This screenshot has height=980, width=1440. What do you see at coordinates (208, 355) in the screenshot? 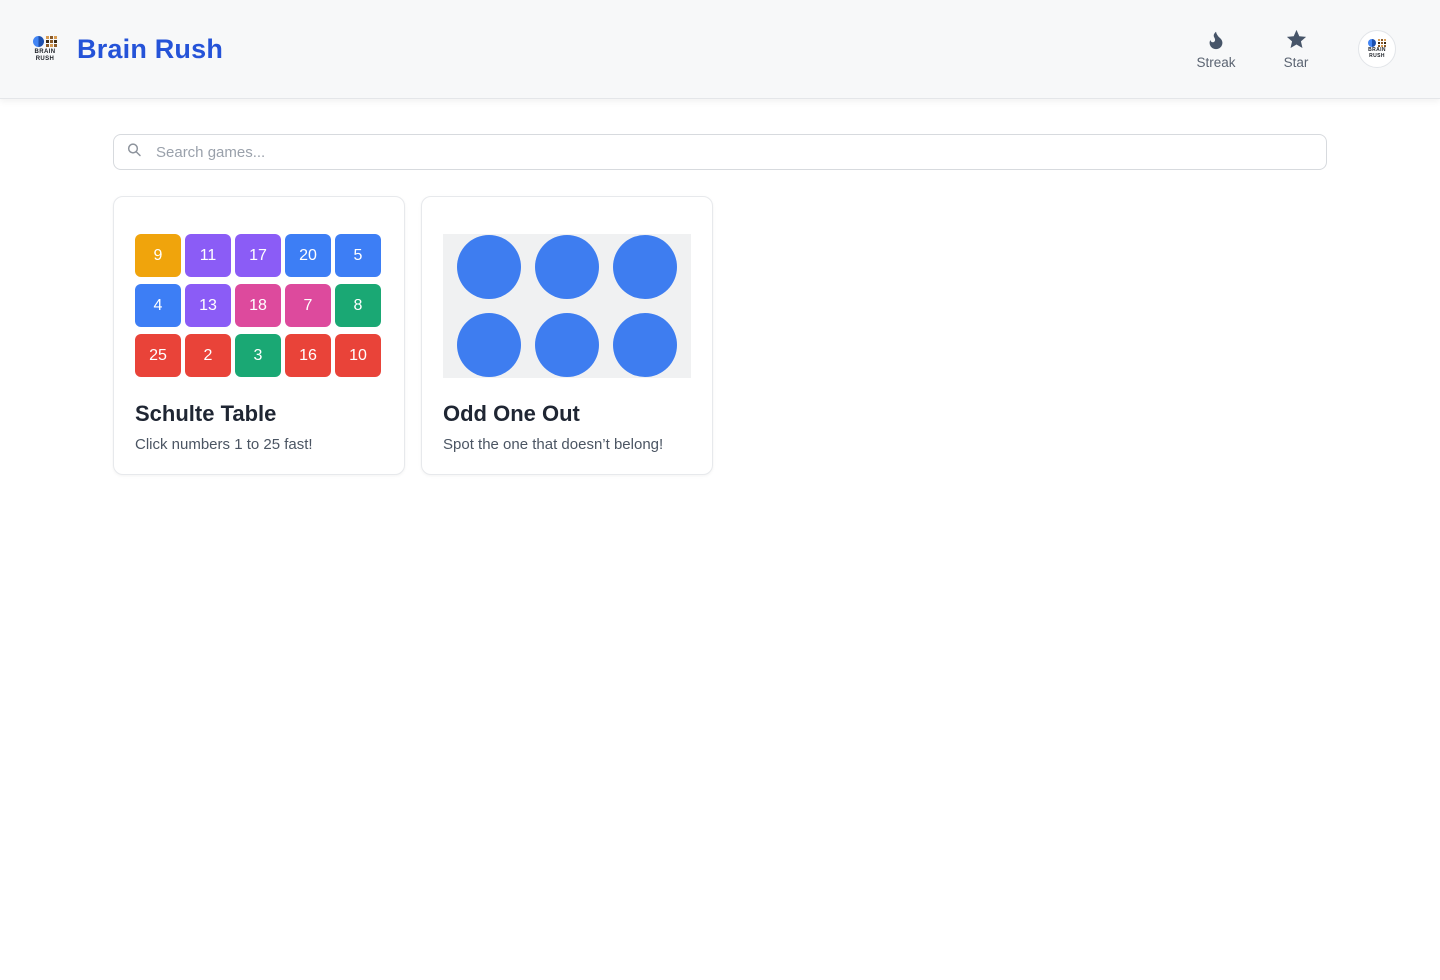
I see `schulte-tile: 2` at bounding box center [208, 355].